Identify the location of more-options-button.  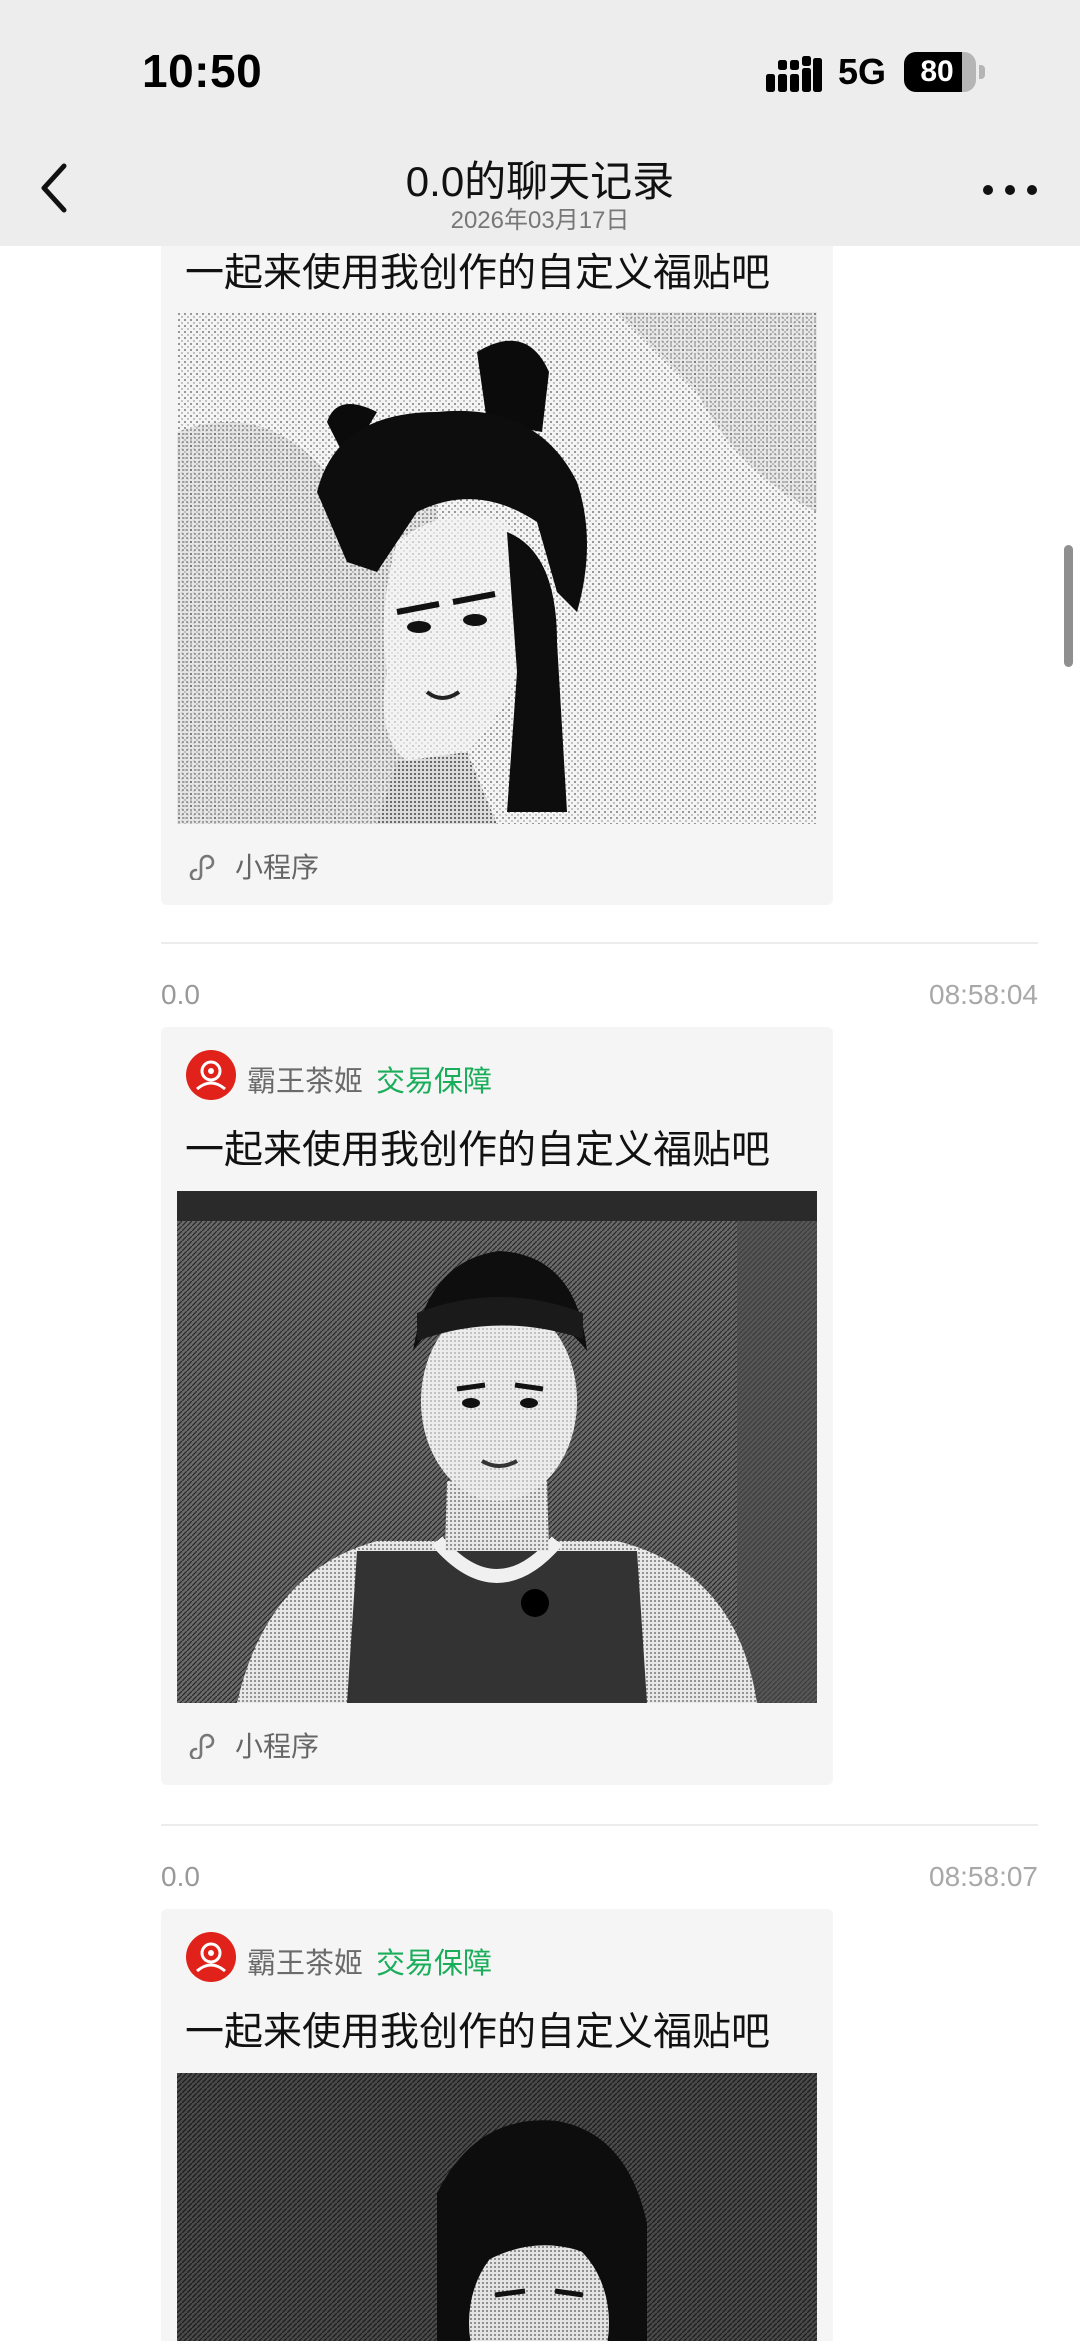
(1010, 190).